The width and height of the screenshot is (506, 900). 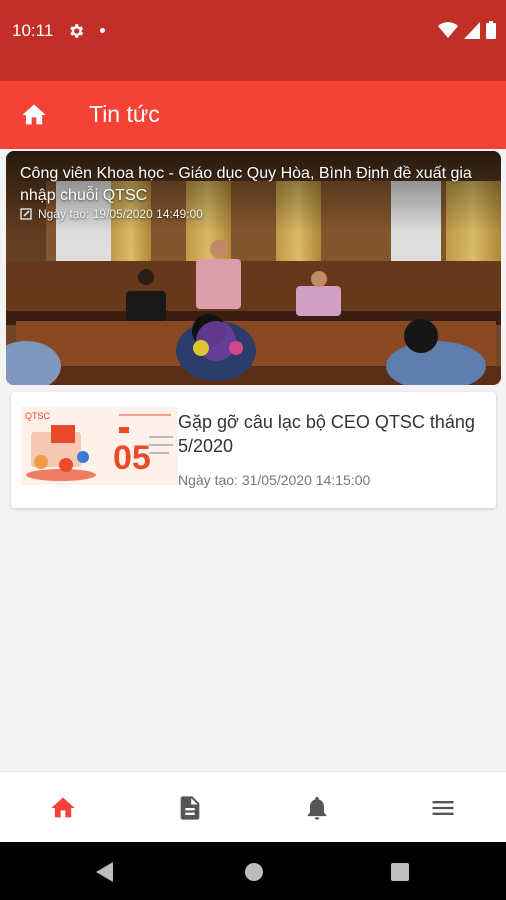 I want to click on app-bar: Tin tức, so click(x=253, y=115).